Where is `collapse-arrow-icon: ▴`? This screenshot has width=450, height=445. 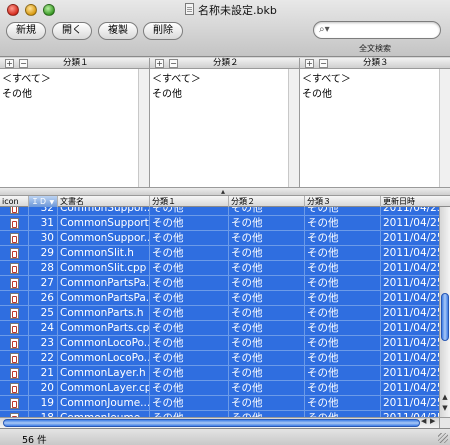 collapse-arrow-icon: ▴ is located at coordinates (223, 191).